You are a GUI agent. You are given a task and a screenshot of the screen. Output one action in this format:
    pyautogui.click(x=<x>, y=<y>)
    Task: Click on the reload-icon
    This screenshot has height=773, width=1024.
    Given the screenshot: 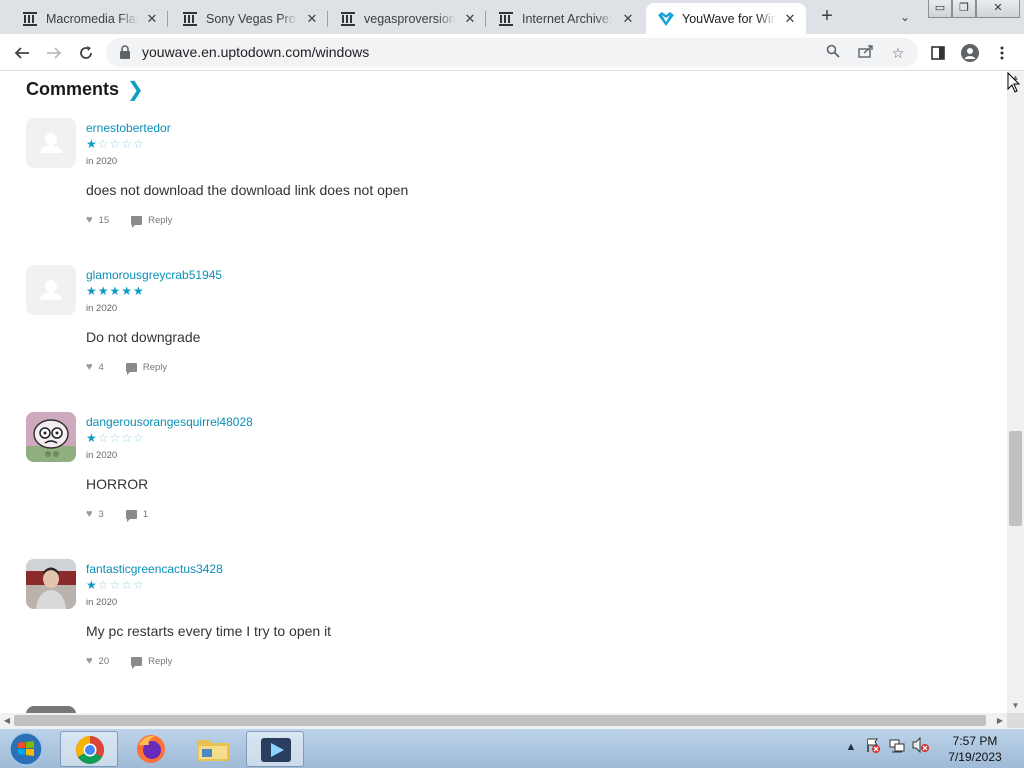 What is the action you would take?
    pyautogui.click(x=86, y=53)
    